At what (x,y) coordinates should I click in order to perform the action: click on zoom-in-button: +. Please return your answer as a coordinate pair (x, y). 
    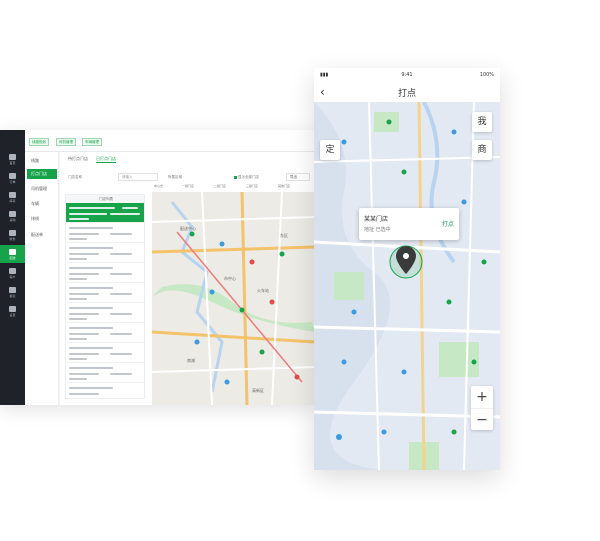
    Looking at the image, I should click on (482, 397).